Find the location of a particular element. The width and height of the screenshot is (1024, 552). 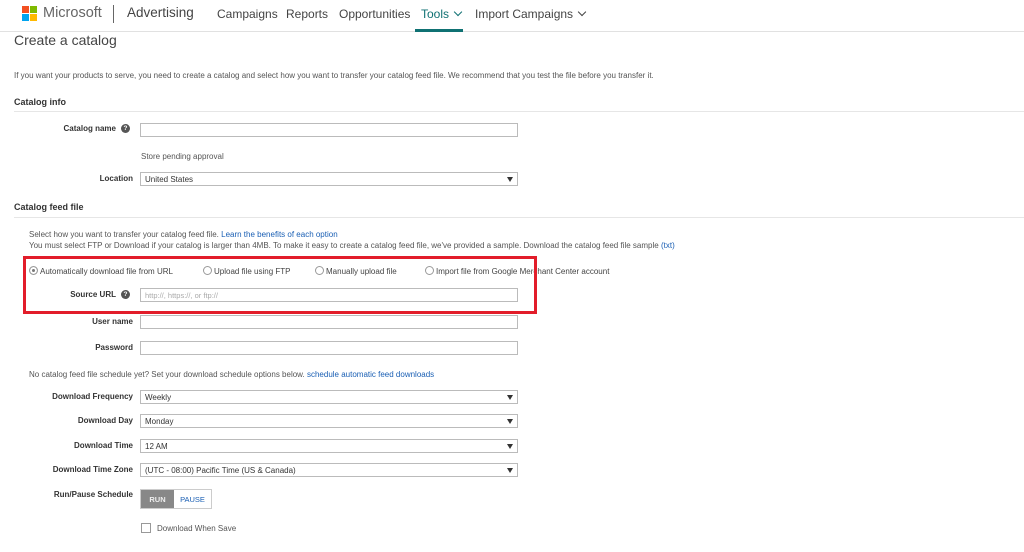

catalog-name-label: Catalog name? is located at coordinates (97, 129).